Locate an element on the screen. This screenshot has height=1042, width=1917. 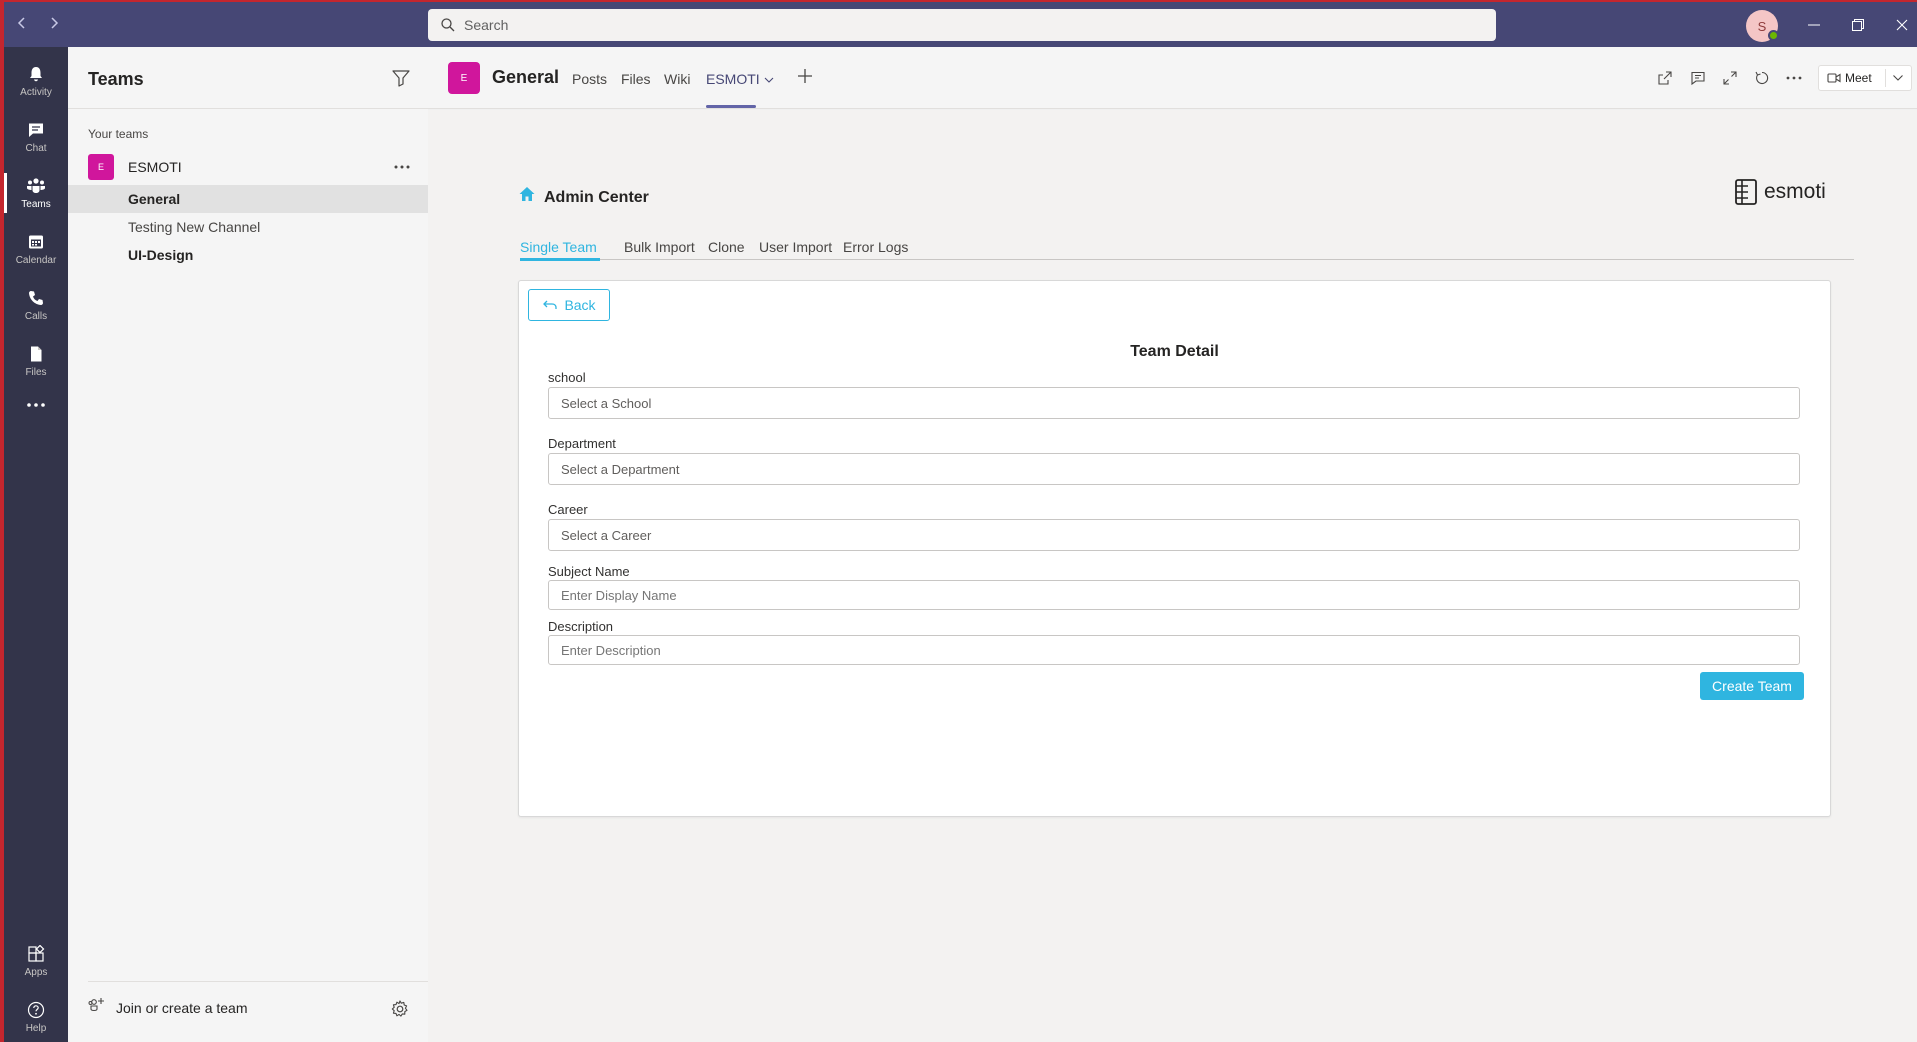
app-rail: Activity Chat Teams Calendar Calls Files is located at coordinates (36, 544).